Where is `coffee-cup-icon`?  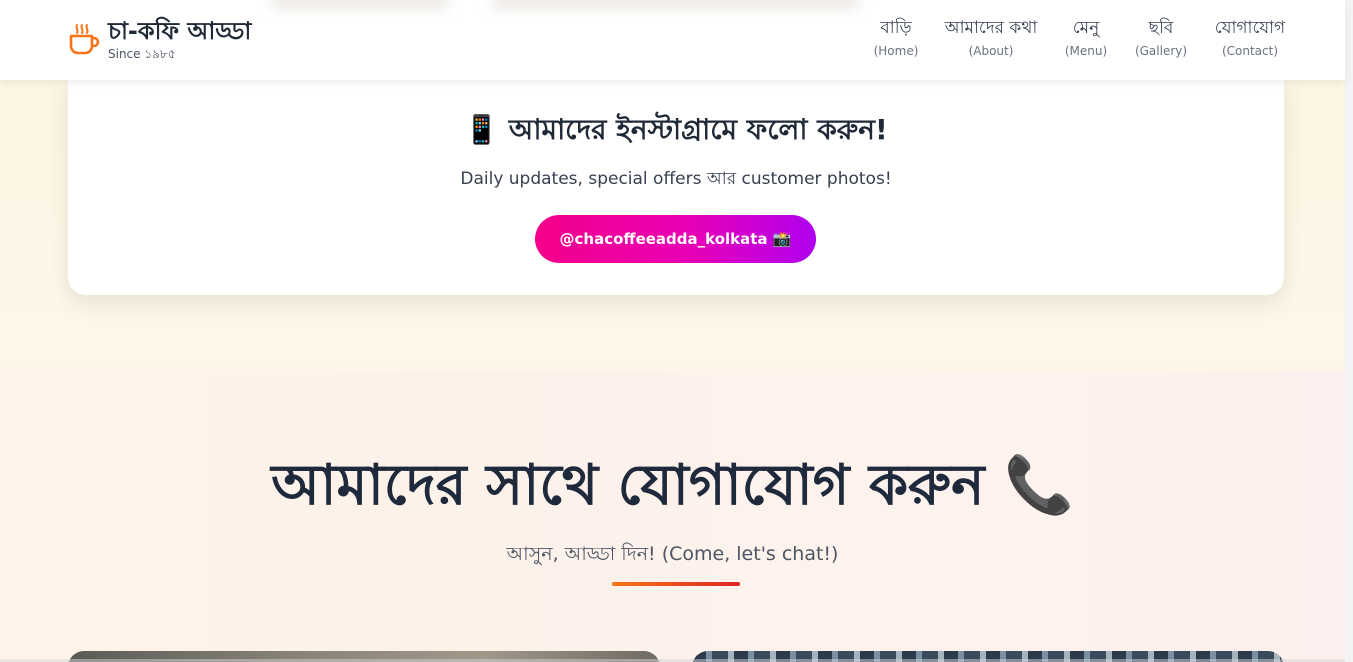 coffee-cup-icon is located at coordinates (84, 39).